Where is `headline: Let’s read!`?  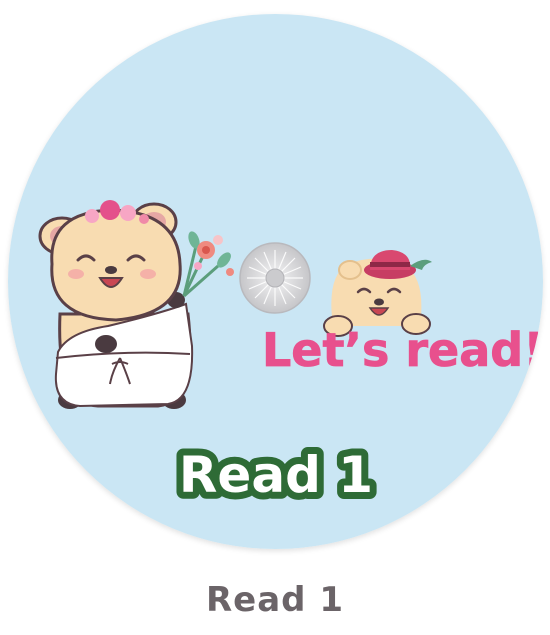
headline: Let’s read! is located at coordinates (402, 350).